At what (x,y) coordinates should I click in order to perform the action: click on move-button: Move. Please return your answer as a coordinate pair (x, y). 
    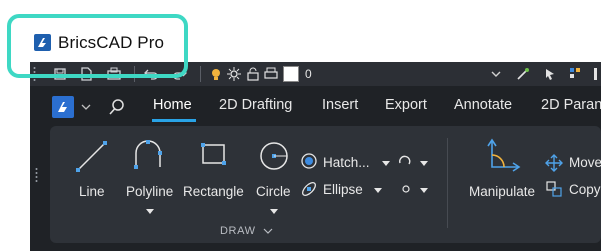
    Looking at the image, I should click on (585, 162).